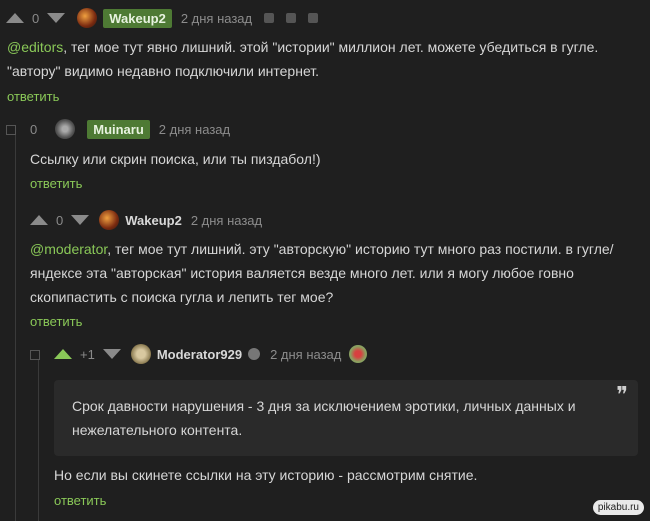 The width and height of the screenshot is (650, 521). Describe the element at coordinates (358, 354) in the screenshot. I see `award-icon` at that location.